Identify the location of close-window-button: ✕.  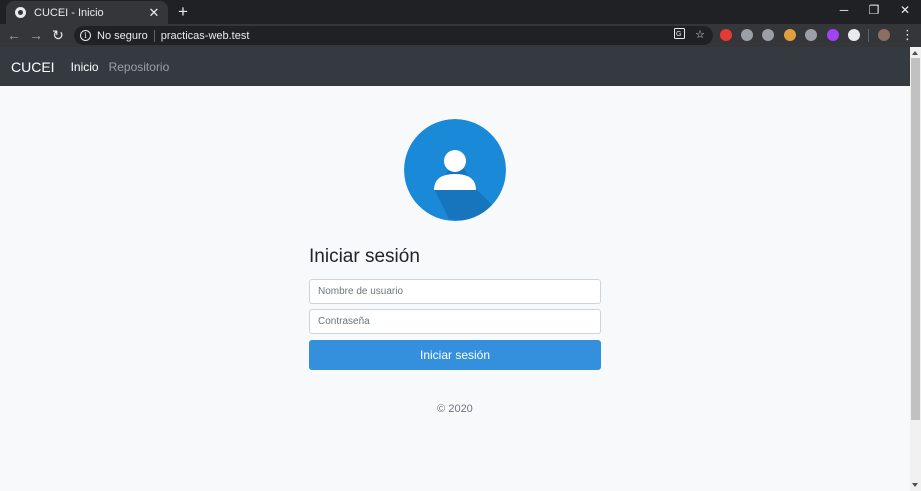
(905, 10).